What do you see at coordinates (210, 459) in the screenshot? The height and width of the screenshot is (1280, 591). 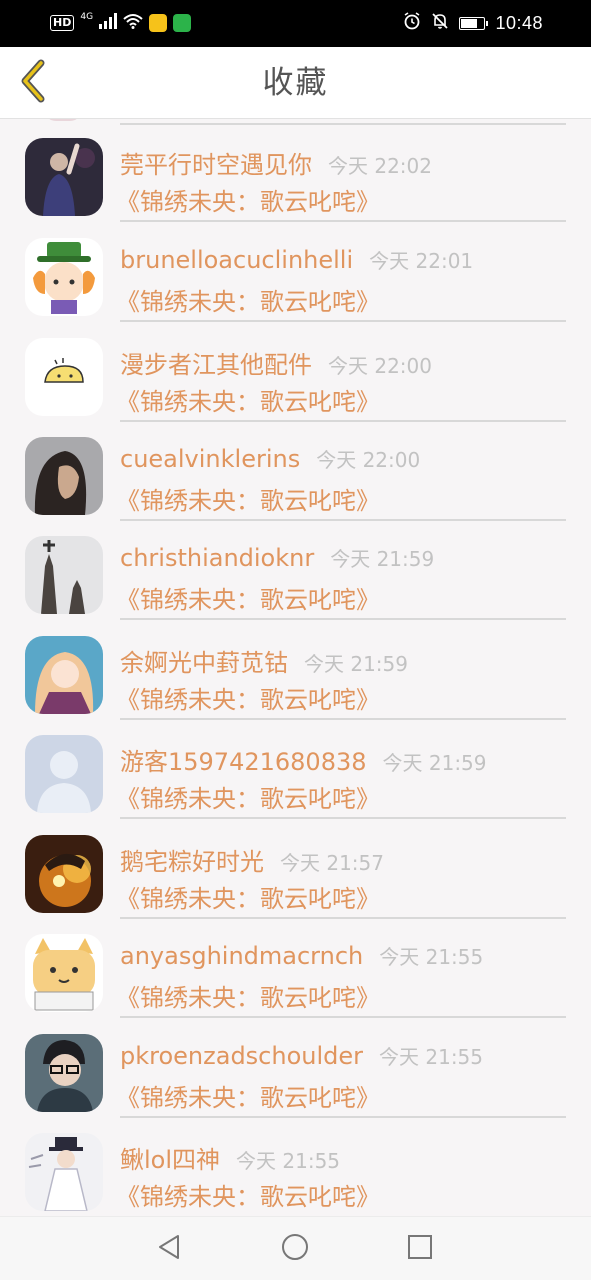 I see `user-name: cuealvinklerins` at bounding box center [210, 459].